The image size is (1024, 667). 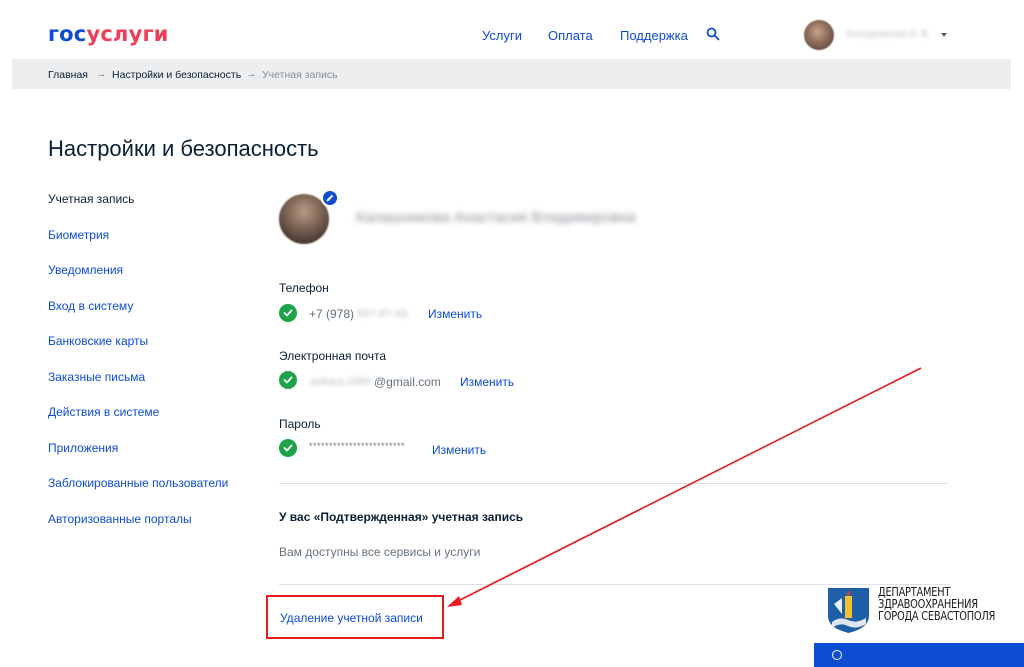 What do you see at coordinates (176, 75) in the screenshot?
I see `breadcrumb-settings: Настройки и безопасность` at bounding box center [176, 75].